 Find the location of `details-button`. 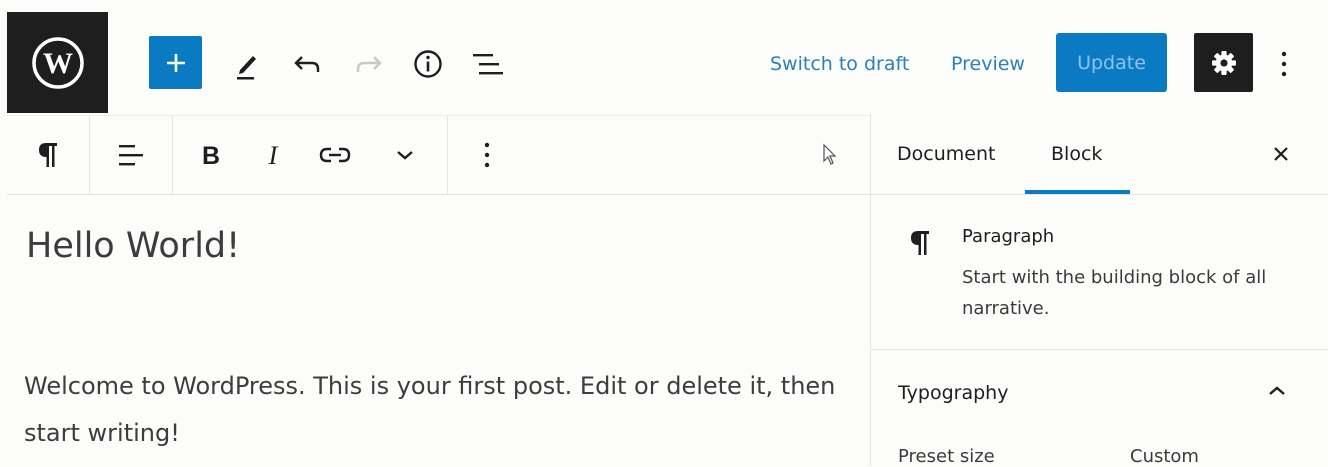

details-button is located at coordinates (428, 64).